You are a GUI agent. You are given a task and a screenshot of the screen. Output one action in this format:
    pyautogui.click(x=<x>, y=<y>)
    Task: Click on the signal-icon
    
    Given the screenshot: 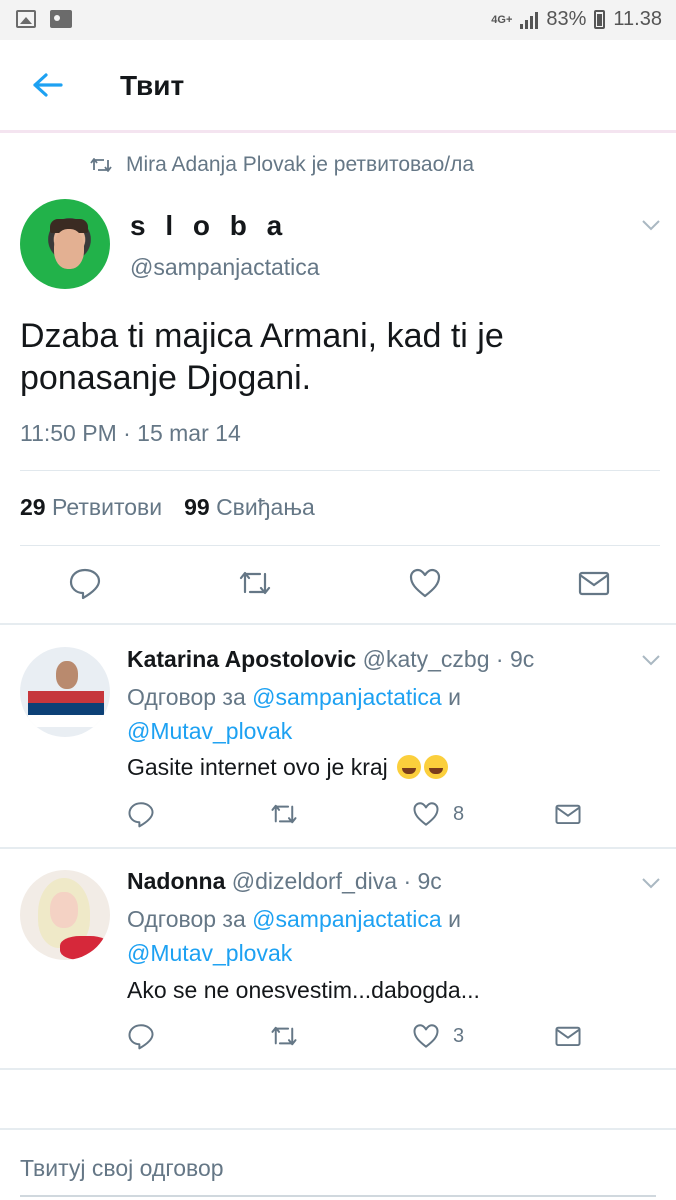 What is the action you would take?
    pyautogui.click(x=529, y=20)
    